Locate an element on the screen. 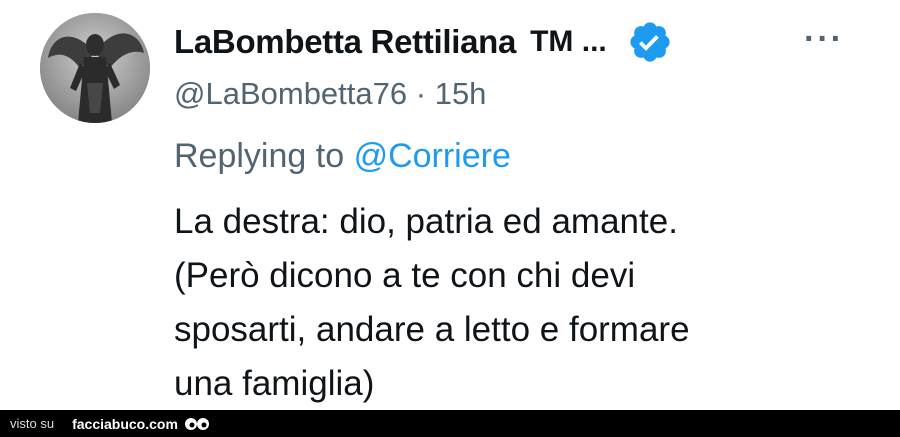  avatar is located at coordinates (95, 68).